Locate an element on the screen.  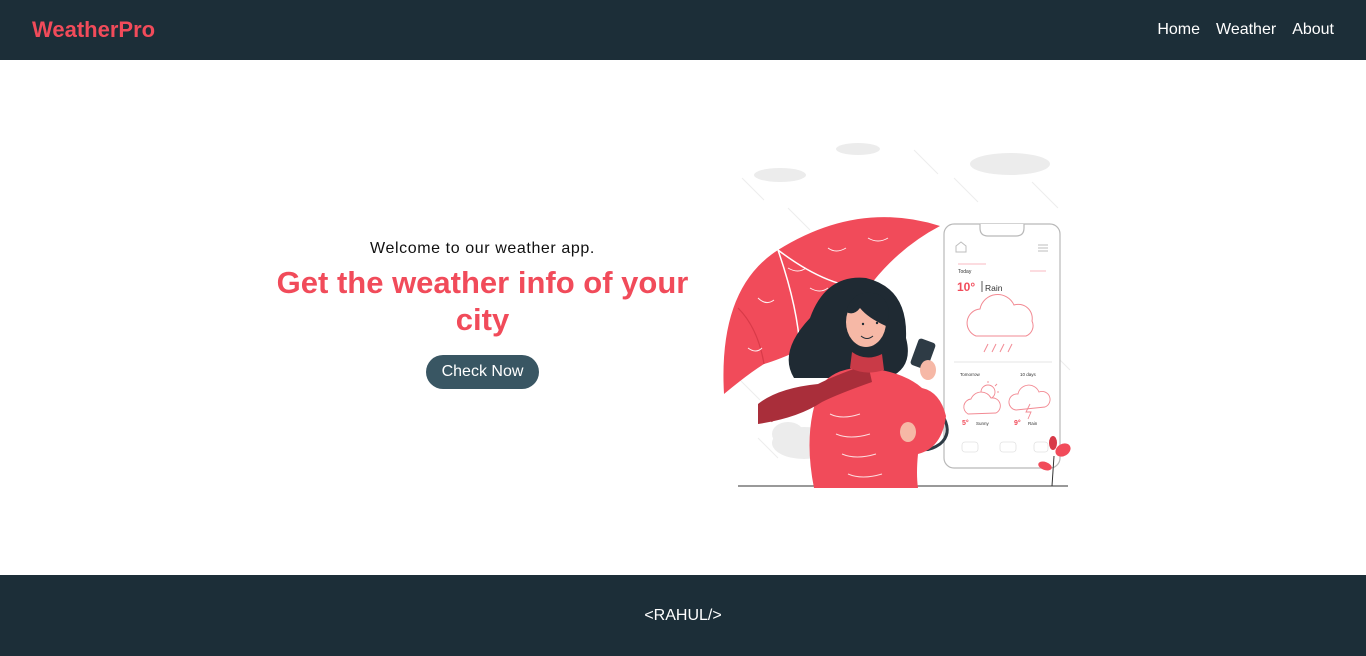
top-navbar: WeatherPro Home Weather About is located at coordinates (683, 30).